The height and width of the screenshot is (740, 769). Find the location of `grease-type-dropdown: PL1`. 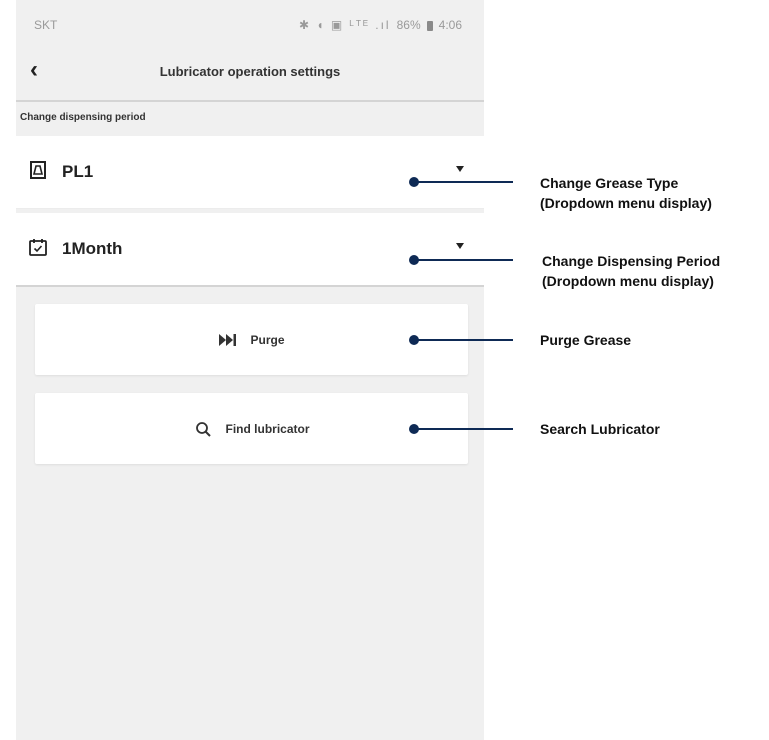

grease-type-dropdown: PL1 is located at coordinates (250, 172).